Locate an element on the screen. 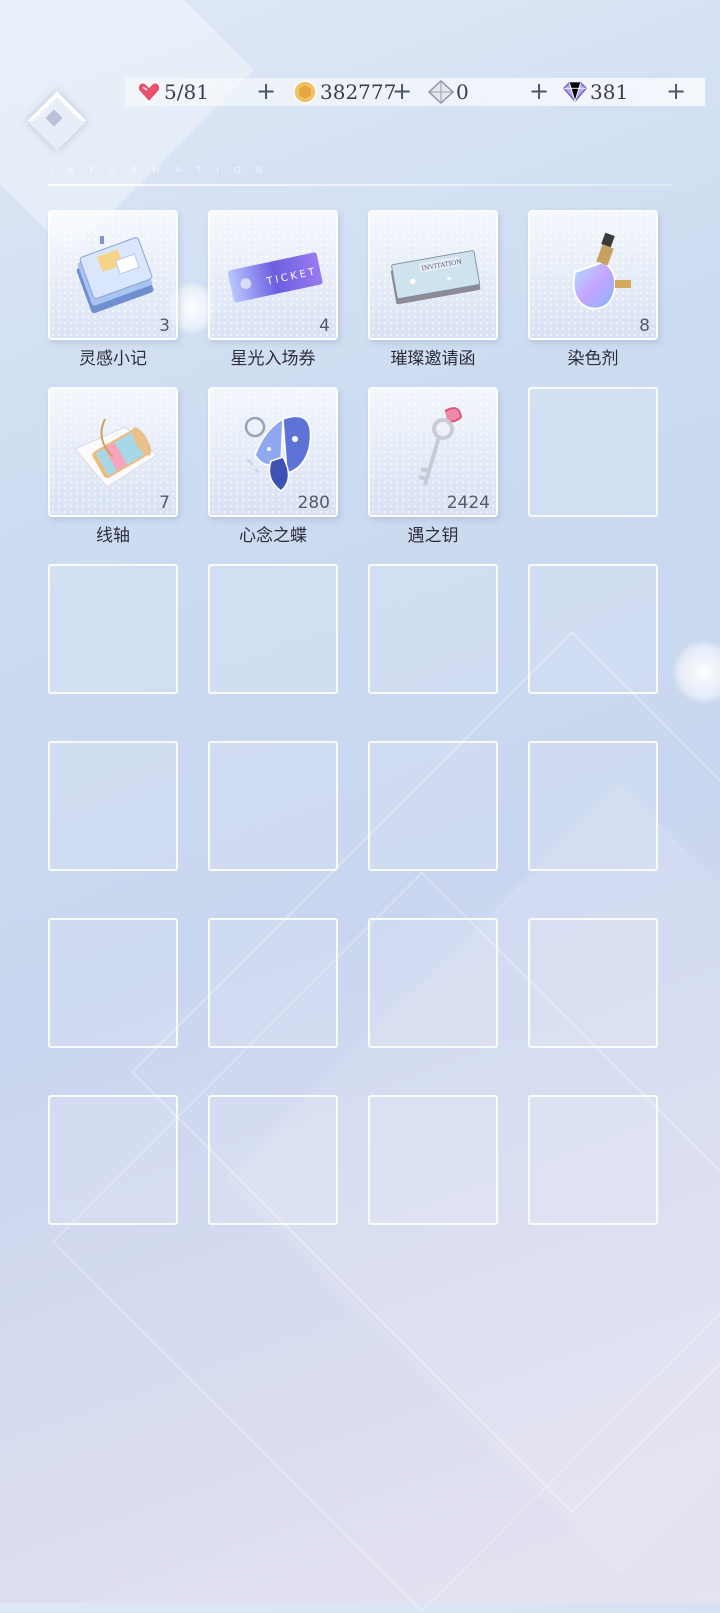  item-name: 线轴 is located at coordinates (113, 536).